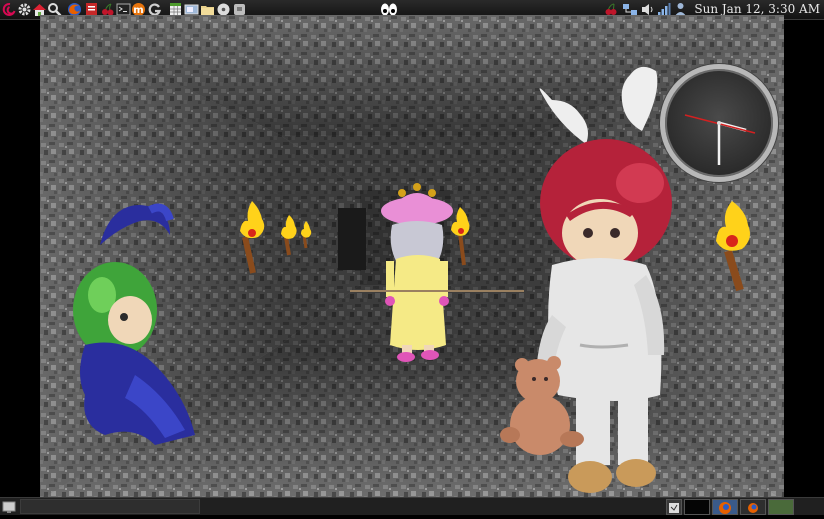  Describe the element at coordinates (412, 506) in the screenshot. I see `bottom-panel` at that location.